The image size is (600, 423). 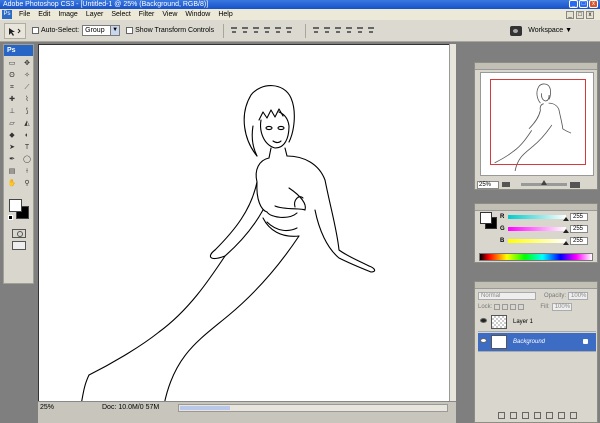 I want to click on align-hcenter-icon, so click(x=278, y=31).